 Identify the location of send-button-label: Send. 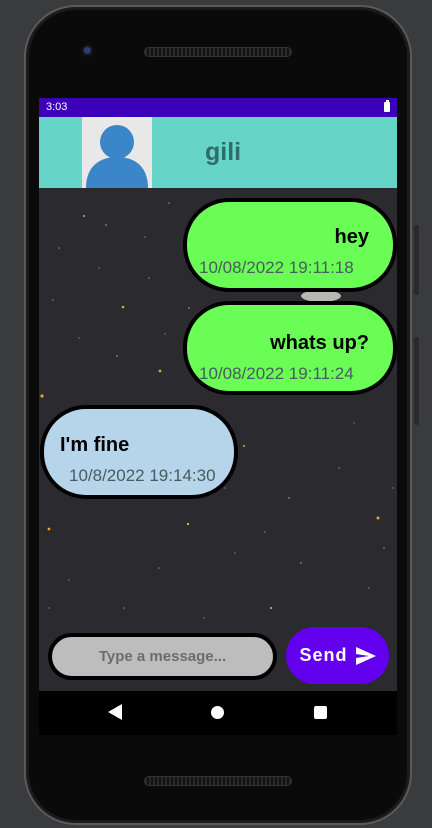
(323, 655).